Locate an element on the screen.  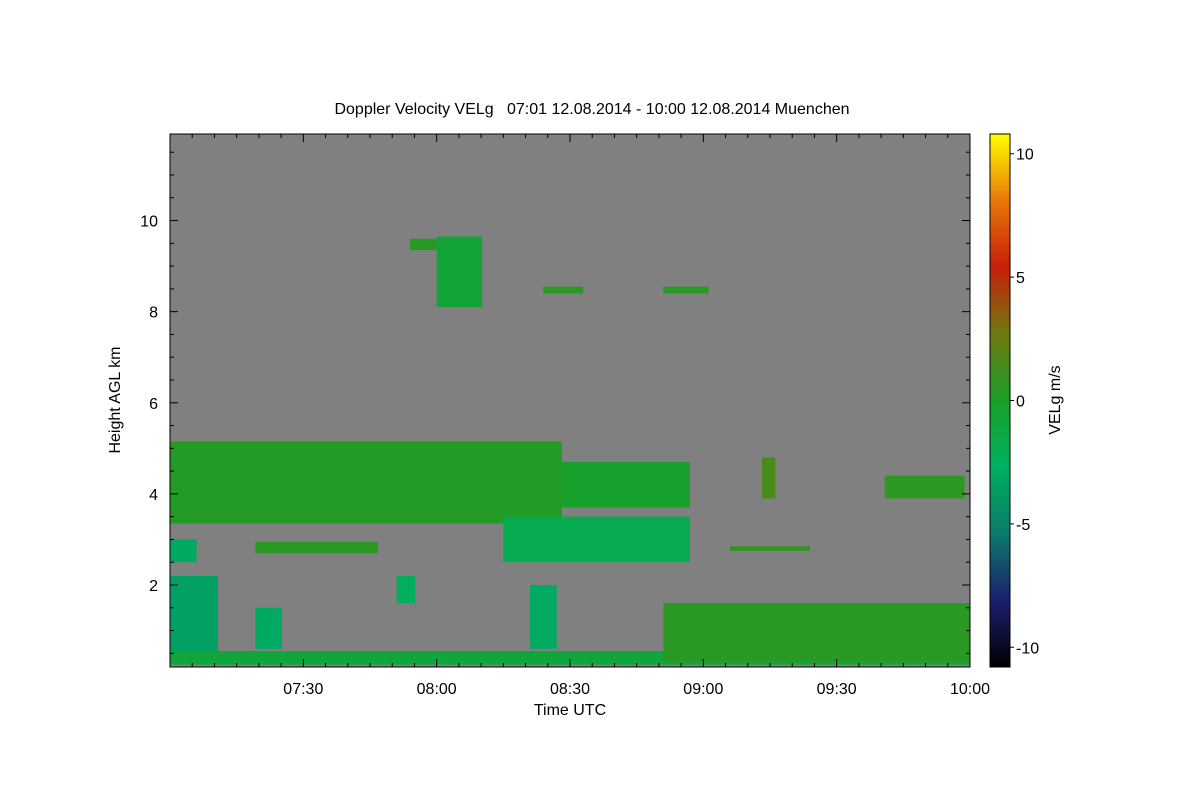
colorbar-tick-label: 5 is located at coordinates (1020, 278).